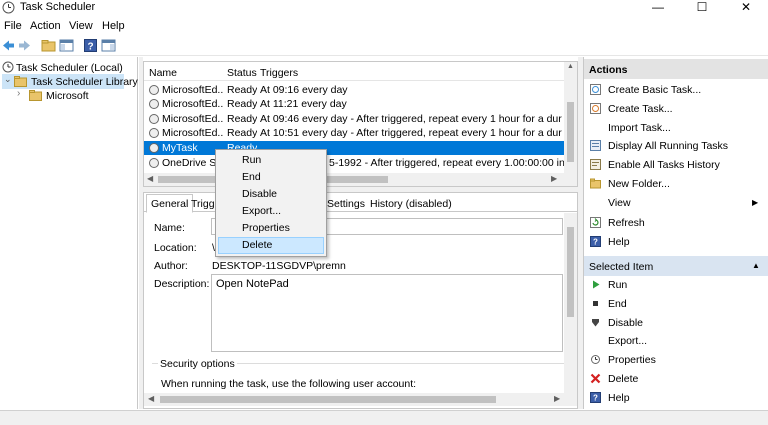 This screenshot has height=425, width=768. Describe the element at coordinates (384, 26) in the screenshot. I see `menu-bar: File Action View Help` at that location.